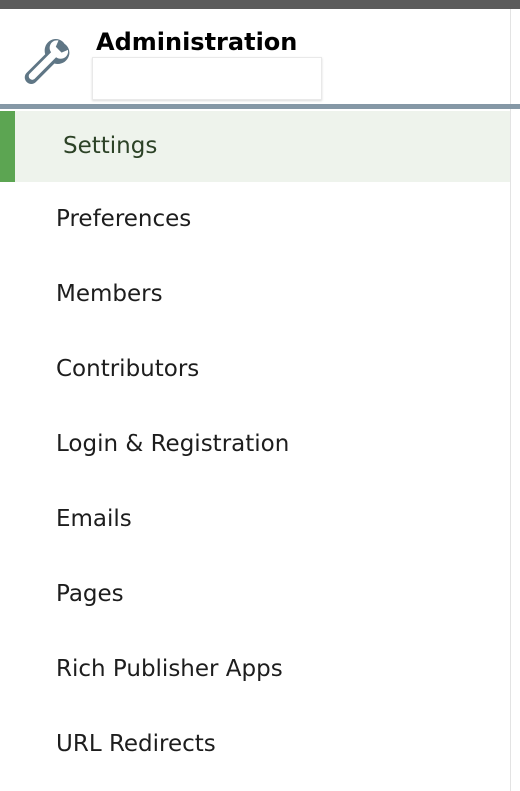  What do you see at coordinates (260, 106) in the screenshot?
I see `header-divider` at bounding box center [260, 106].